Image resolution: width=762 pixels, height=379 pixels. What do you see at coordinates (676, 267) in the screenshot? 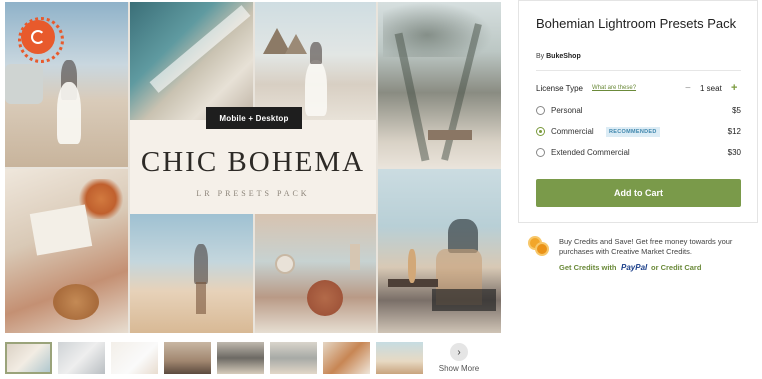
I see `credit-card-link: or Credit Card` at bounding box center [676, 267].